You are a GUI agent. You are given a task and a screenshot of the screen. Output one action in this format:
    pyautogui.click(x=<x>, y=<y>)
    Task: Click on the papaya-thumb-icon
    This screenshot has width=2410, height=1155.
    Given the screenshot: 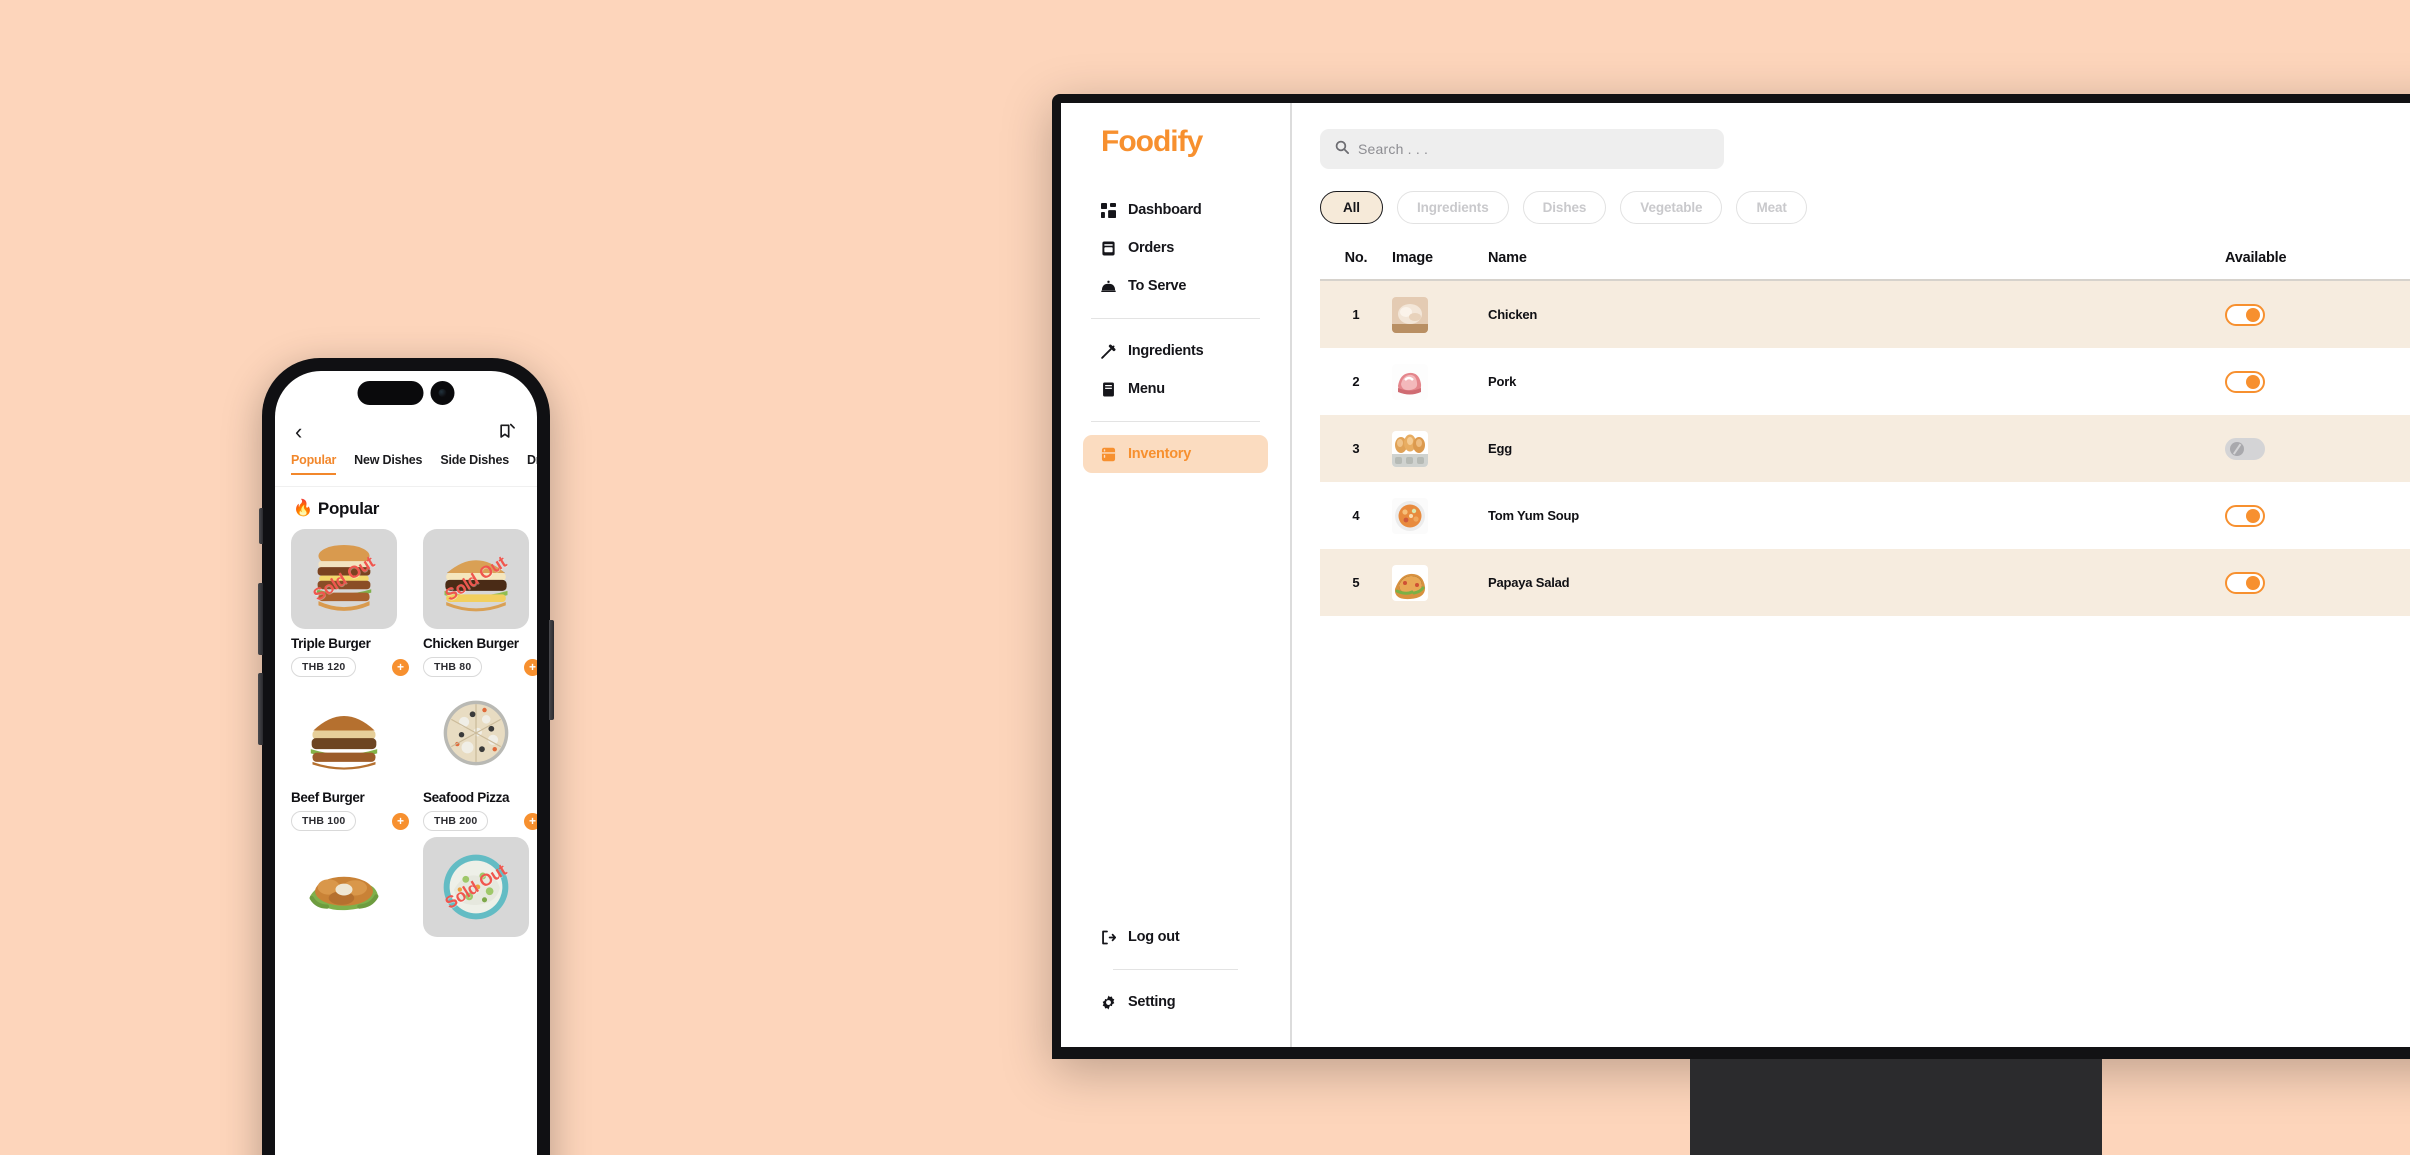 What is the action you would take?
    pyautogui.click(x=1410, y=582)
    